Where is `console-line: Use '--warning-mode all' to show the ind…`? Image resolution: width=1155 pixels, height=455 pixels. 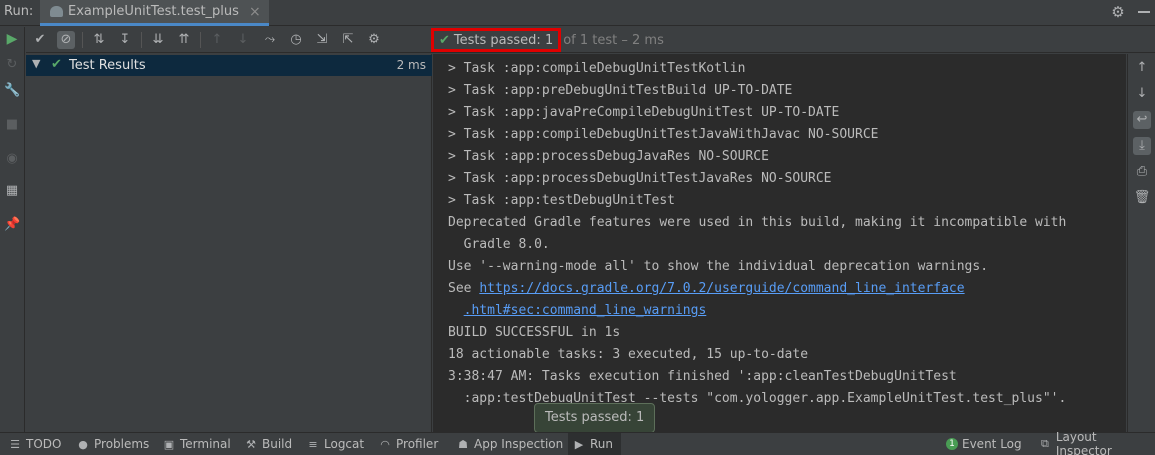 console-line: Use '--warning-mode all' to show the ind… is located at coordinates (718, 266).